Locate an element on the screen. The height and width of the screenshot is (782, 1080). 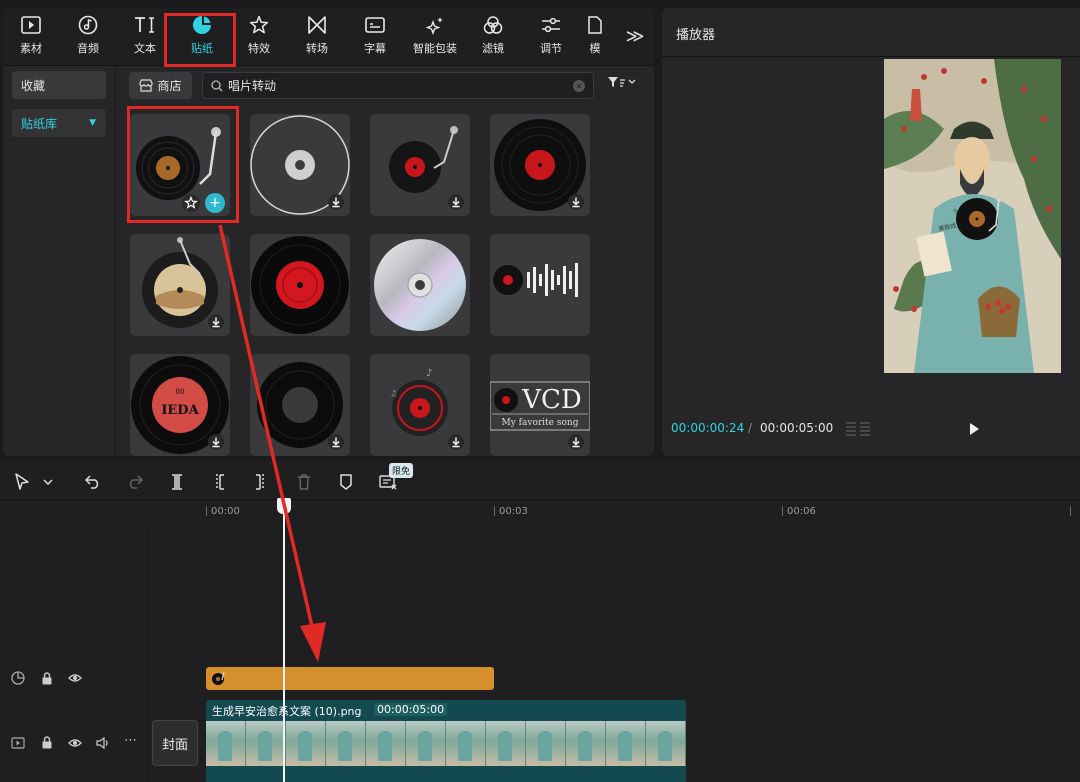
speaker-icon is located at coordinates (103, 743).